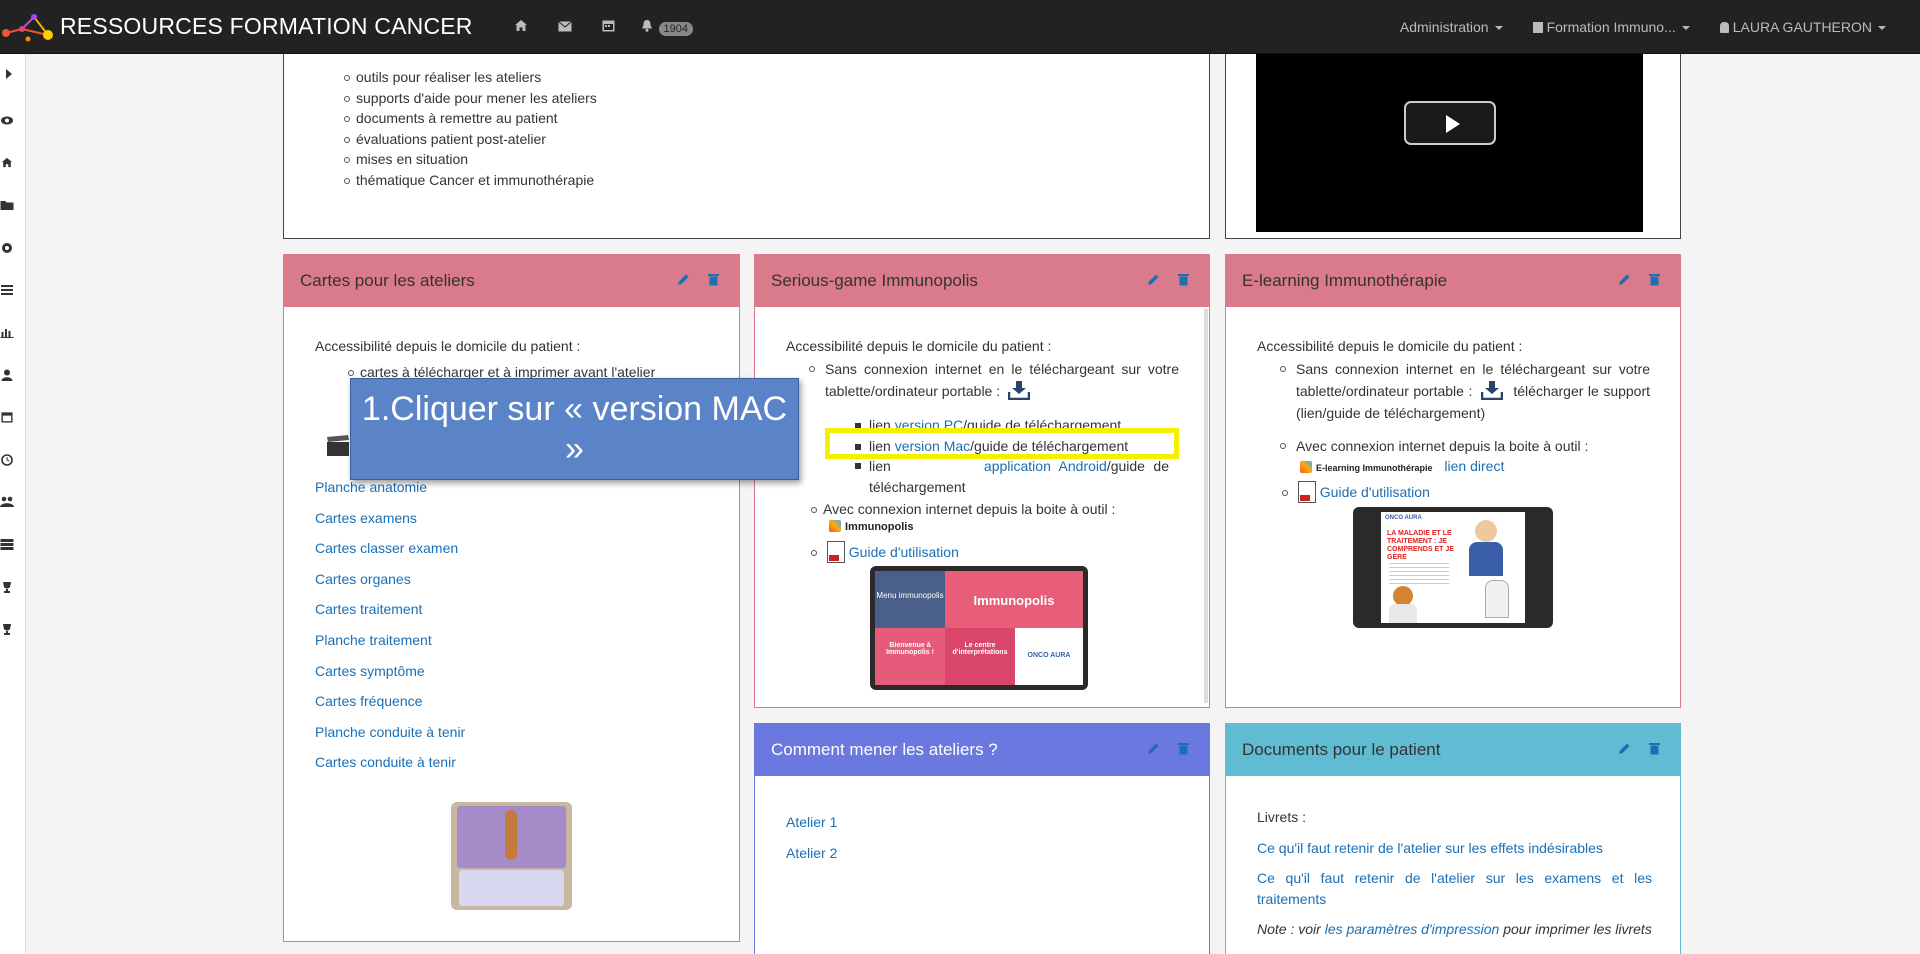  What do you see at coordinates (1282, 817) in the screenshot?
I see `documents-intro: Livrets :` at bounding box center [1282, 817].